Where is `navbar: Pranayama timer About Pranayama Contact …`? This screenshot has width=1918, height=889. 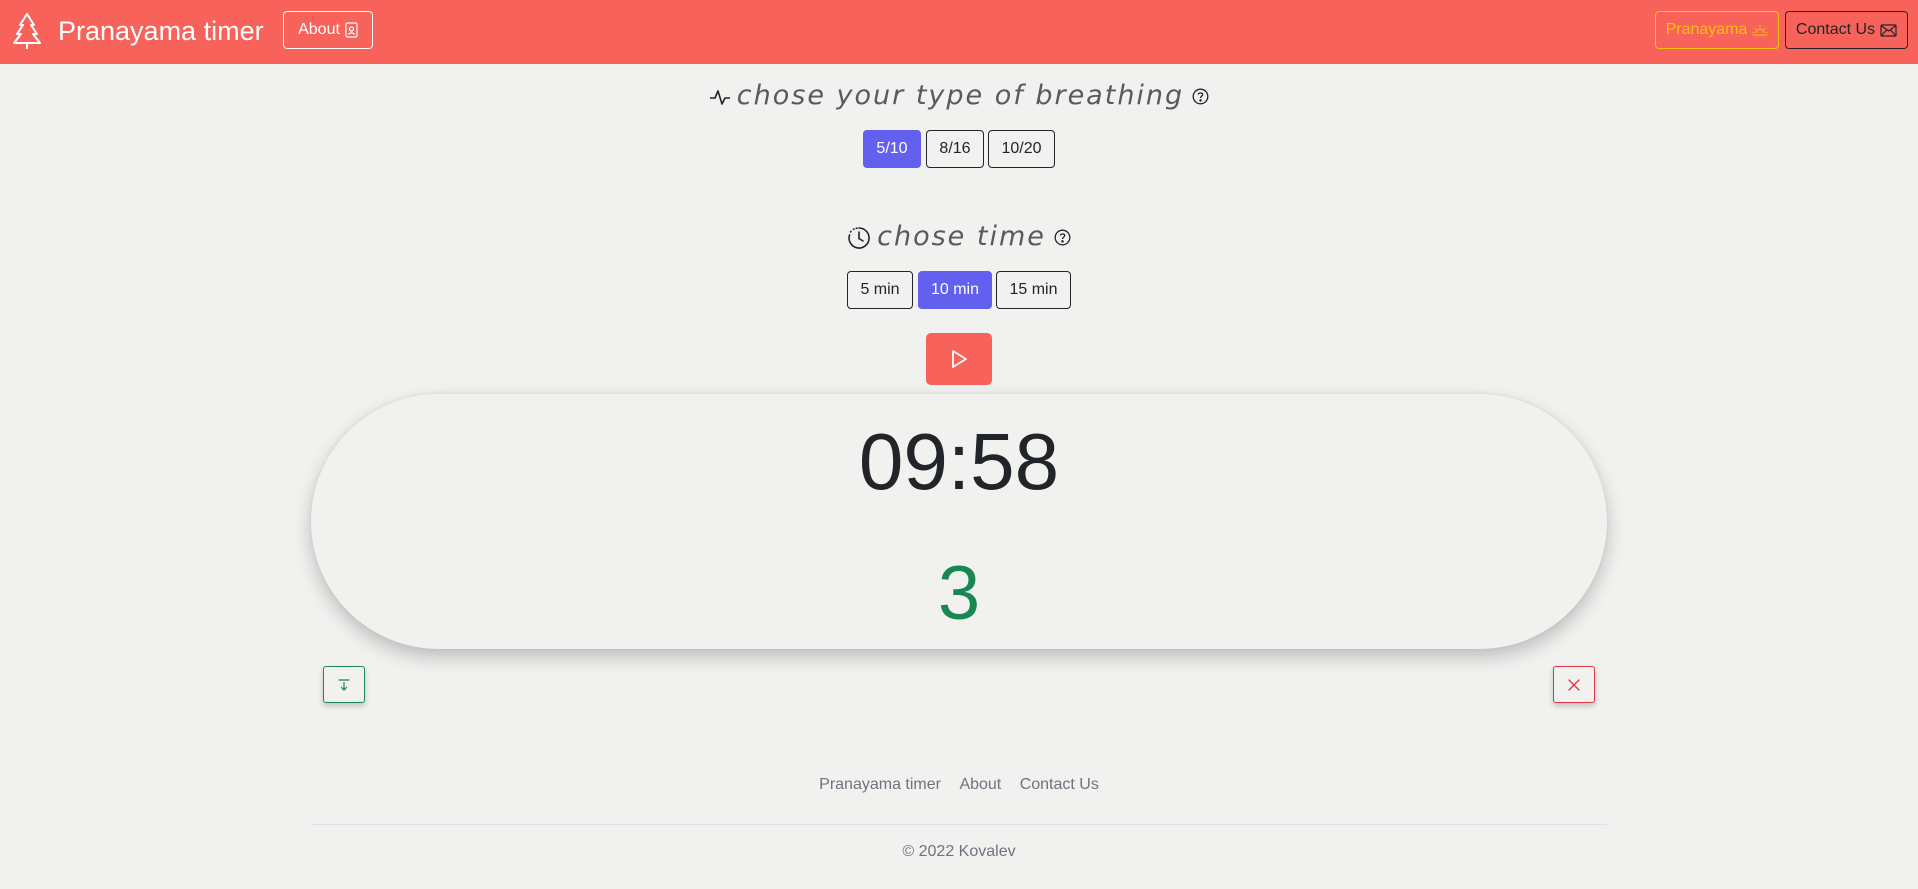 navbar: Pranayama timer About Pranayama Contact … is located at coordinates (959, 32).